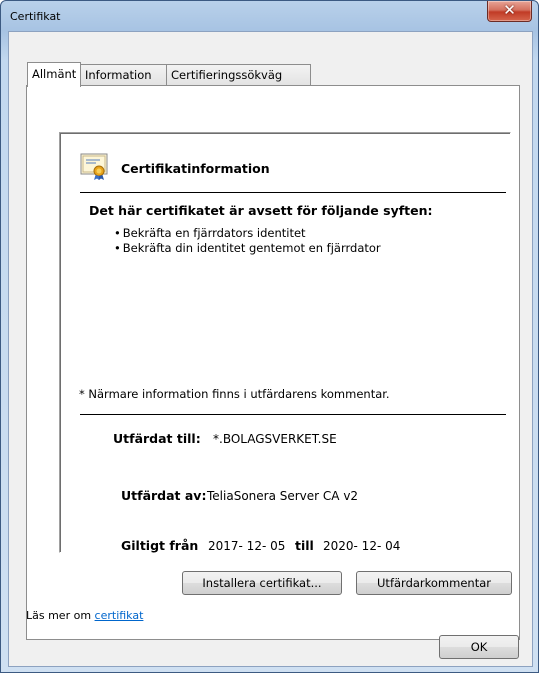 This screenshot has height=673, width=539. What do you see at coordinates (269, 16) in the screenshot?
I see `title-bar: Certifikat ✕` at bounding box center [269, 16].